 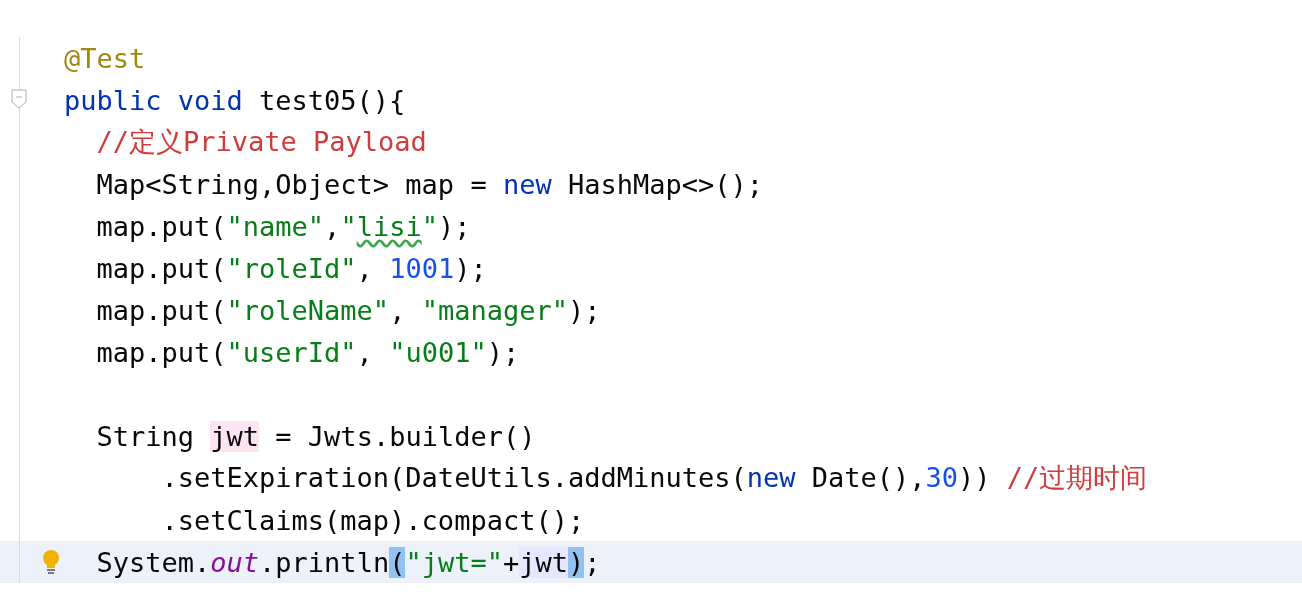 What do you see at coordinates (105, 58) in the screenshot?
I see `code-line: @Test` at bounding box center [105, 58].